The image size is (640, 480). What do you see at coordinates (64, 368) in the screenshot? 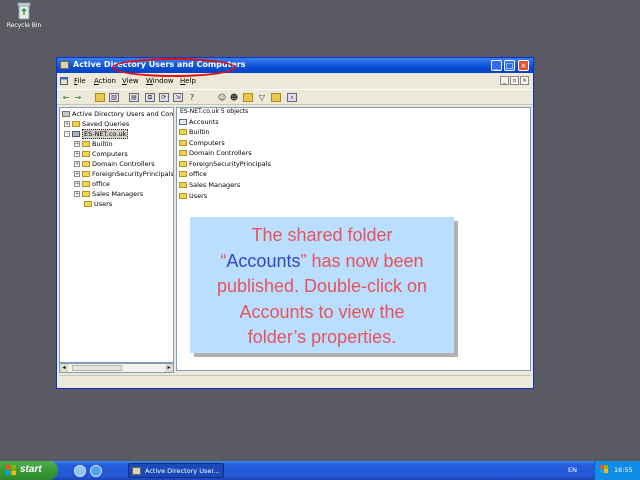
I see `scroll-left-arrow-icon: ◂` at bounding box center [64, 368].